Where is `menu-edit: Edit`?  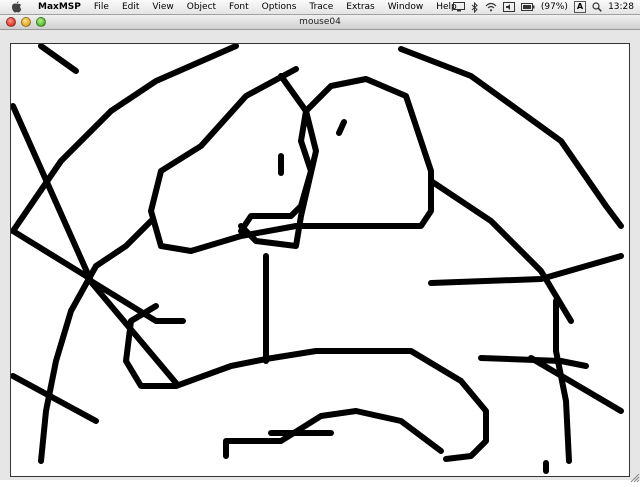 menu-edit: Edit is located at coordinates (131, 7).